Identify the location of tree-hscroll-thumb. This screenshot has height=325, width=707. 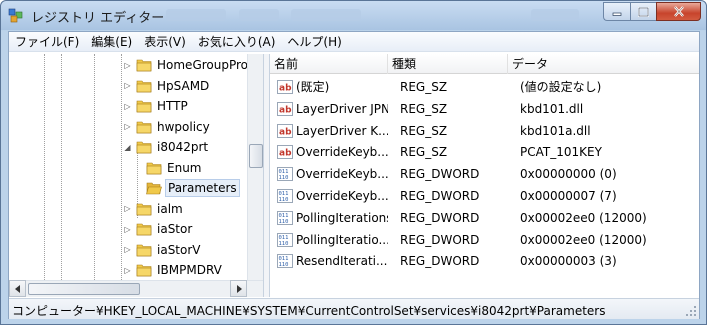
(84, 289).